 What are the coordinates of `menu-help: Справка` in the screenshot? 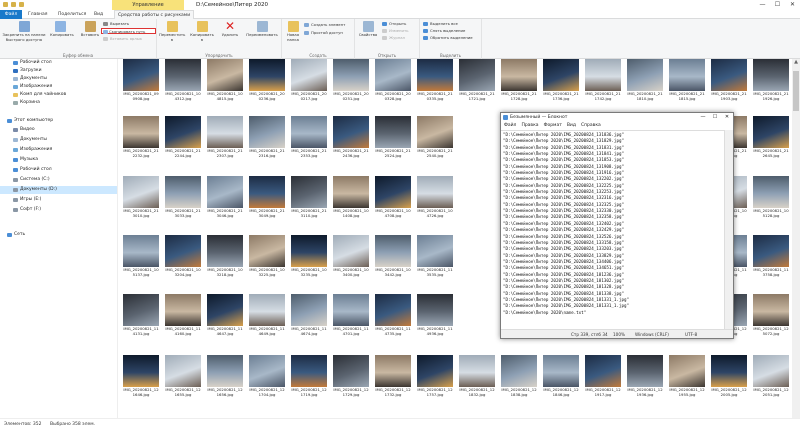 It's located at (591, 125).